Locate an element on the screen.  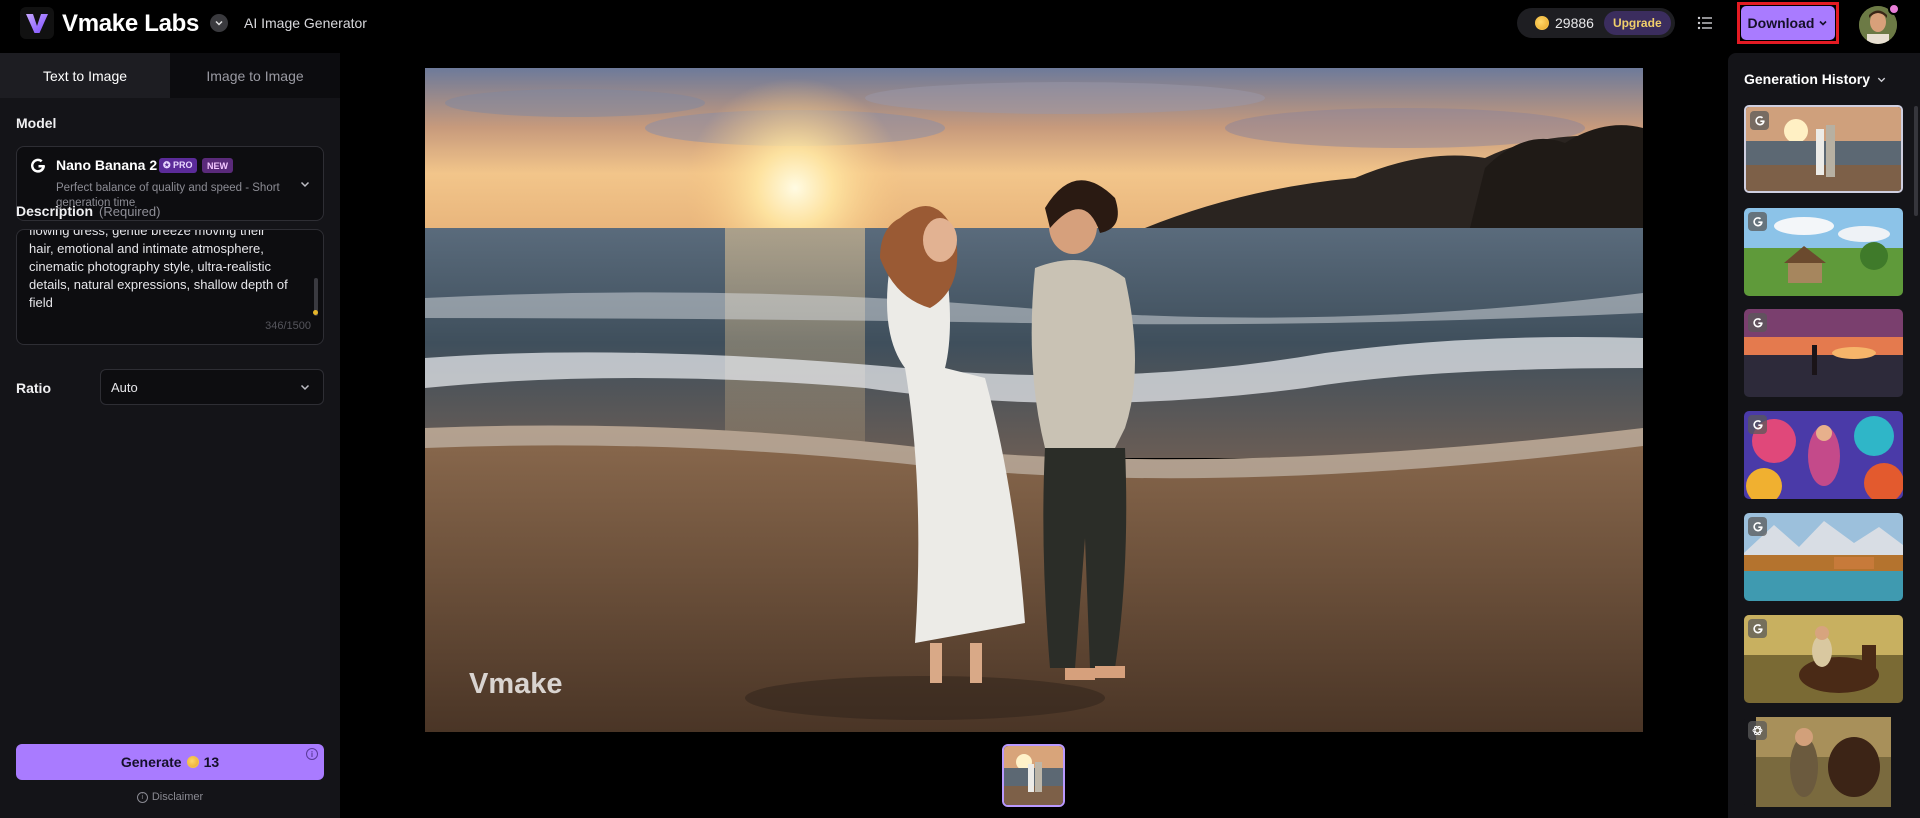
history-title-text: Generation History is located at coordinates (1807, 79).